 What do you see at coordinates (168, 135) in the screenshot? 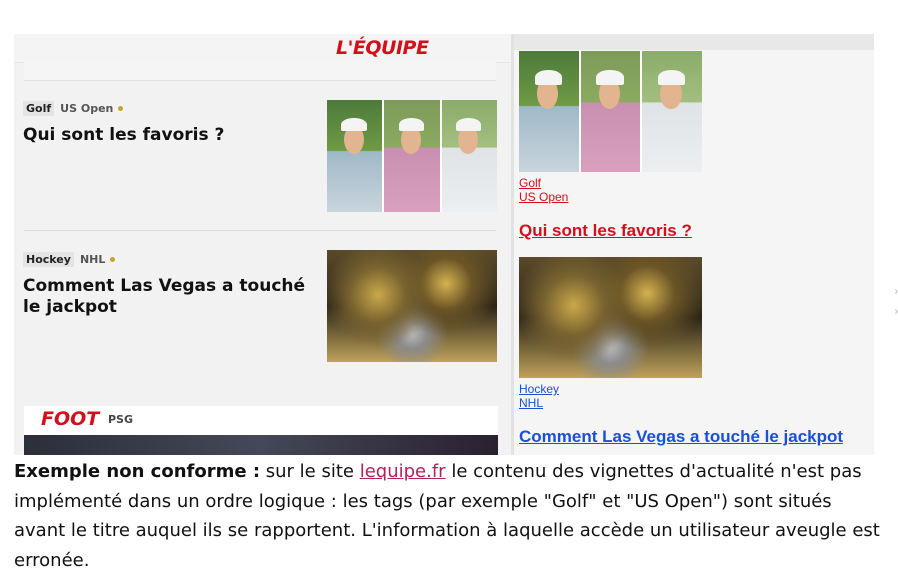
I see `article-title: Qui sont les favoris ?` at bounding box center [168, 135].